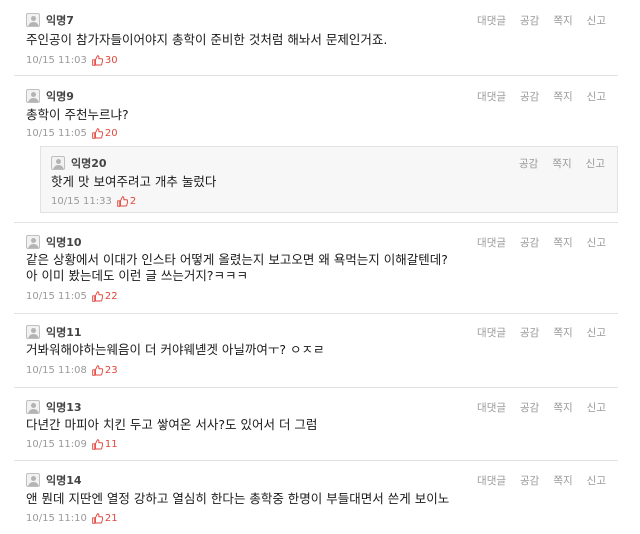  I want to click on comment-meta: 10/15 11:09 11, so click(72, 444).